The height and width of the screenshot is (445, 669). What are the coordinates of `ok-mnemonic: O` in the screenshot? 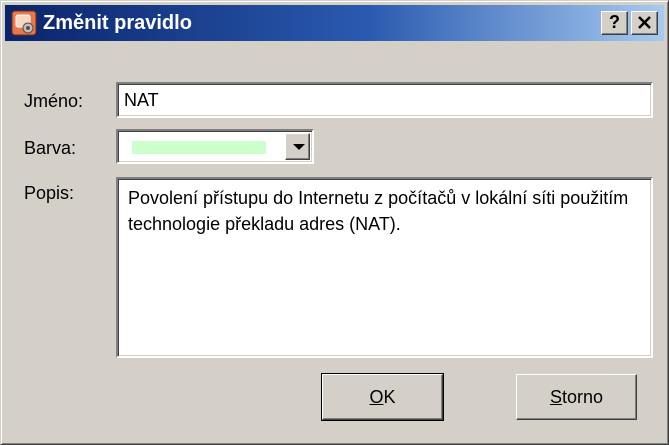 It's located at (376, 397).